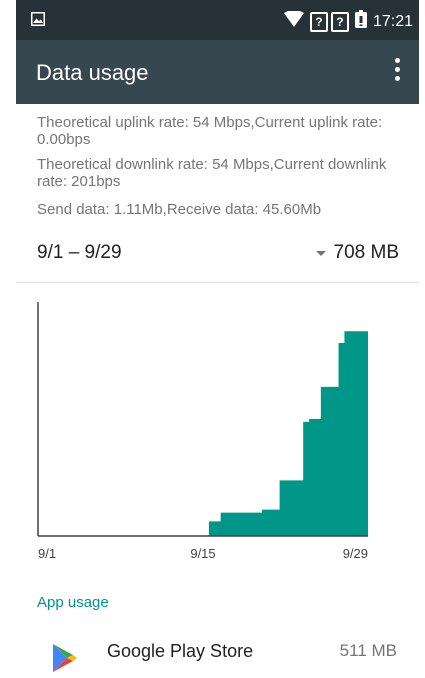 The image size is (425, 678). Describe the element at coordinates (366, 252) in the screenshot. I see `cycle-total-value: 708 MB` at that location.